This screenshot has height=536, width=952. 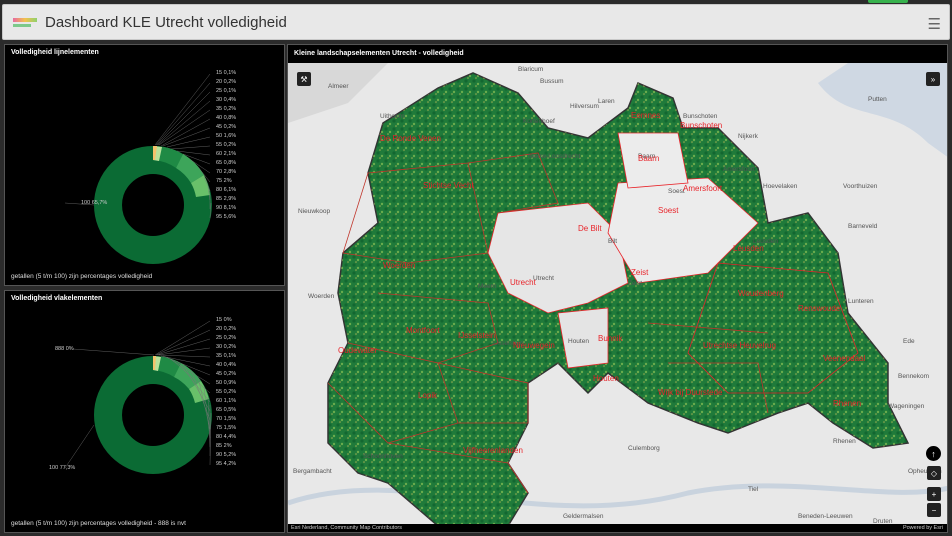 What do you see at coordinates (906, 406) in the screenshot?
I see `city-label: Wageningen` at bounding box center [906, 406].